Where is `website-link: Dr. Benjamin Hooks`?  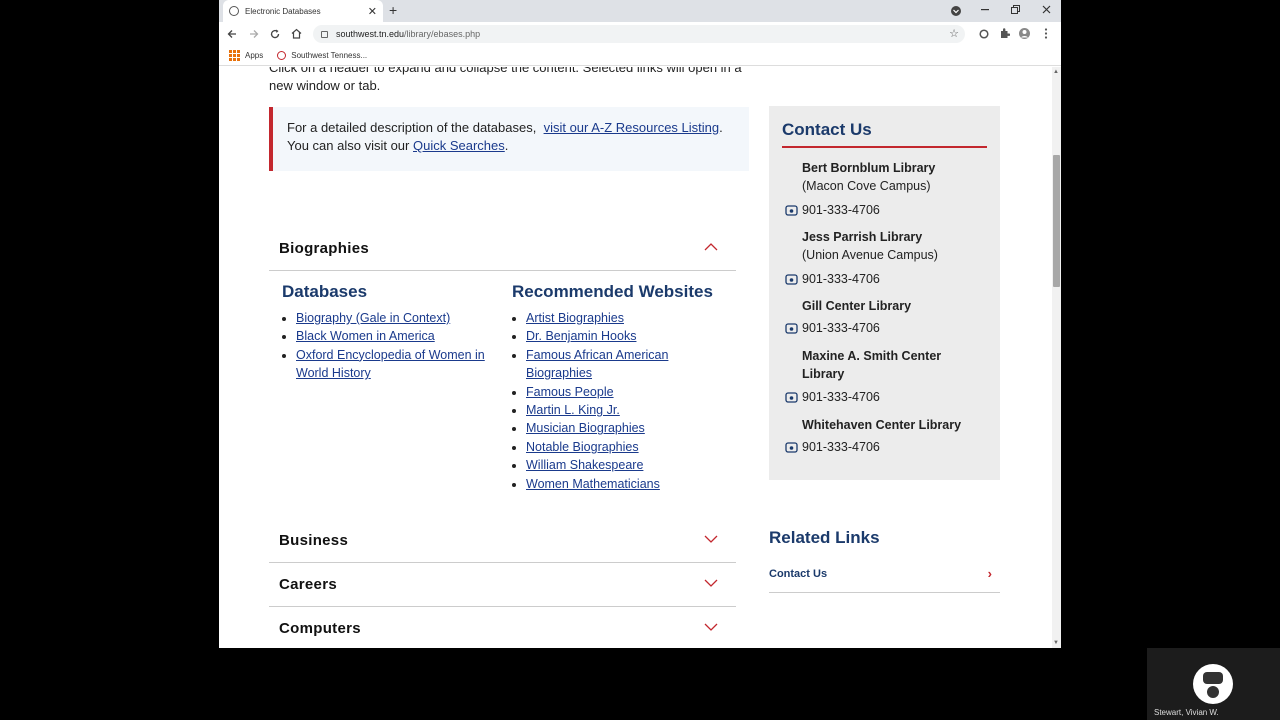 website-link: Dr. Benjamin Hooks is located at coordinates (581, 336).